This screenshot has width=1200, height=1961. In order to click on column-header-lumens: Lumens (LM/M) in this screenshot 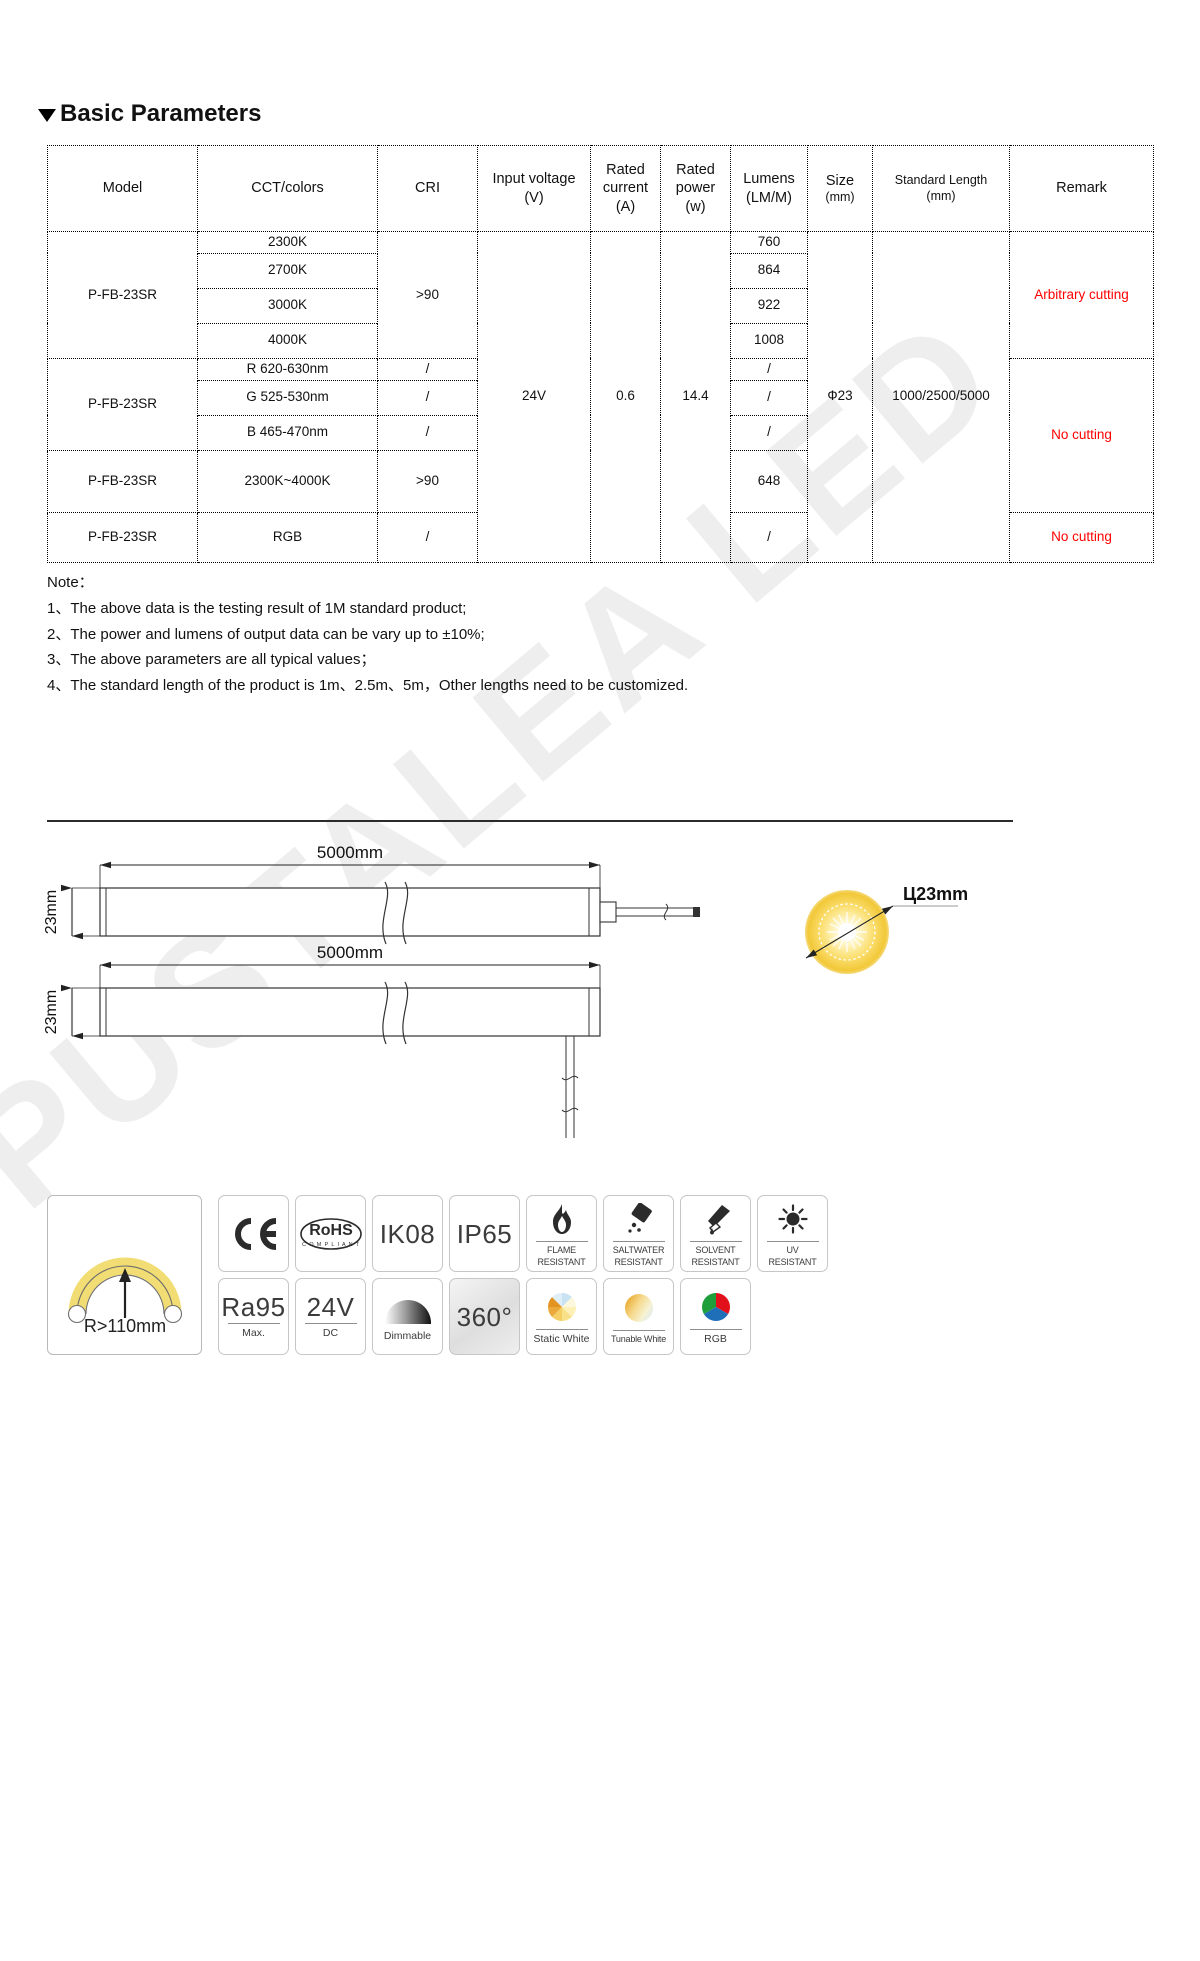, I will do `click(769, 188)`.